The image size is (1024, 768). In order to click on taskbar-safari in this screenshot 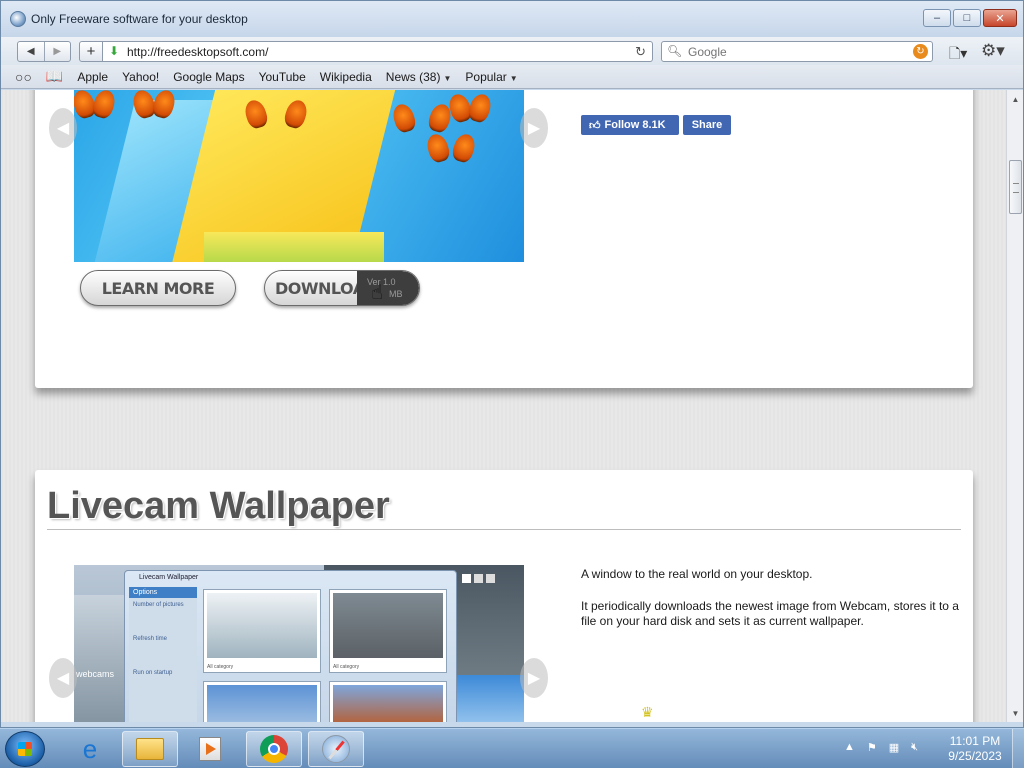, I will do `click(336, 749)`.